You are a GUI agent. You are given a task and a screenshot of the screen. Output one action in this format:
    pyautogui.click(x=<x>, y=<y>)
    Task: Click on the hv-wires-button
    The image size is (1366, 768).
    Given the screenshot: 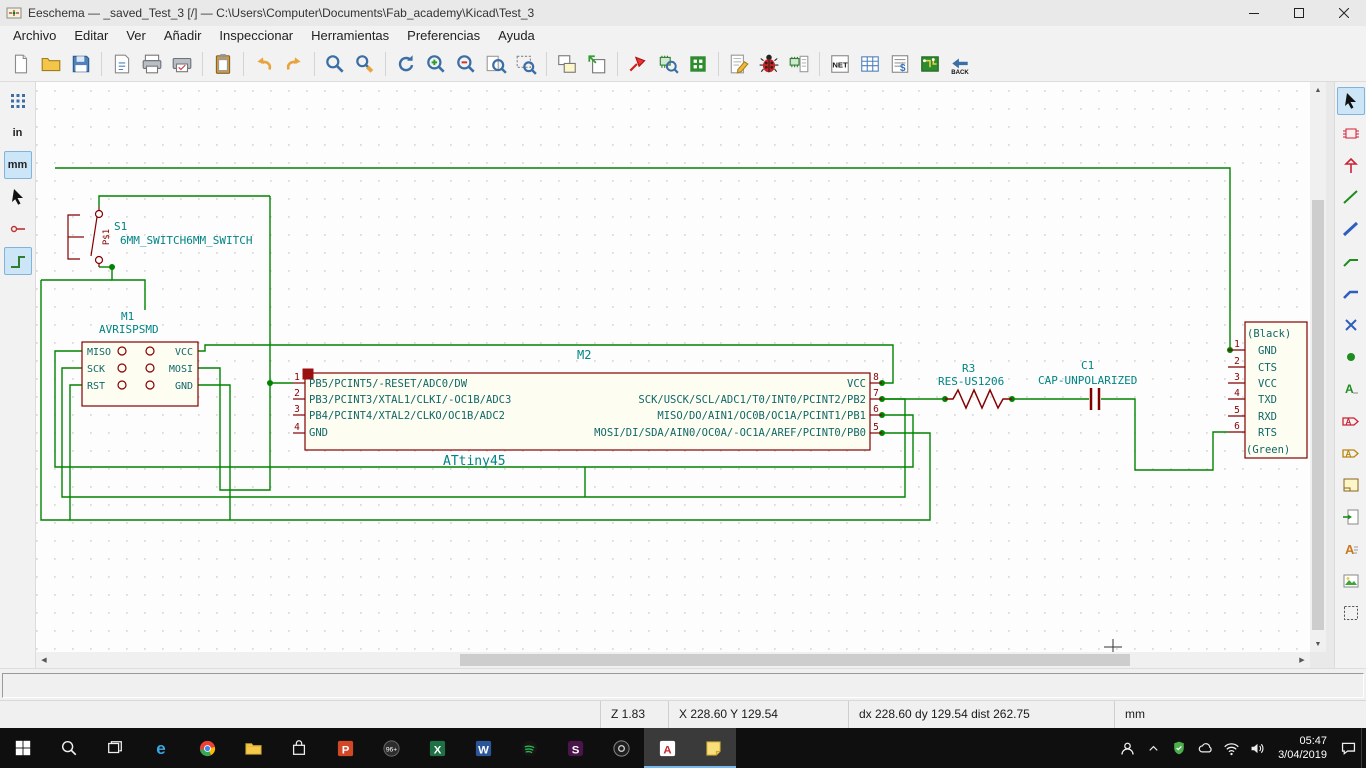 What is the action you would take?
    pyautogui.click(x=17, y=261)
    